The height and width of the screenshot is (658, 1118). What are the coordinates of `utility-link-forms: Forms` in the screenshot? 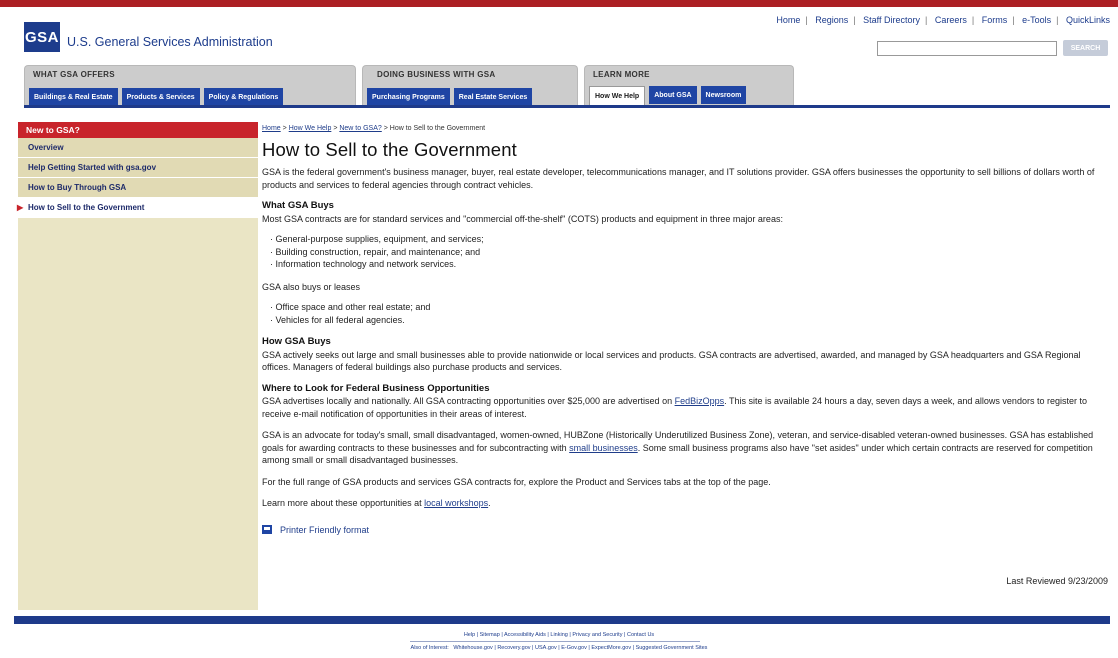 It's located at (995, 20).